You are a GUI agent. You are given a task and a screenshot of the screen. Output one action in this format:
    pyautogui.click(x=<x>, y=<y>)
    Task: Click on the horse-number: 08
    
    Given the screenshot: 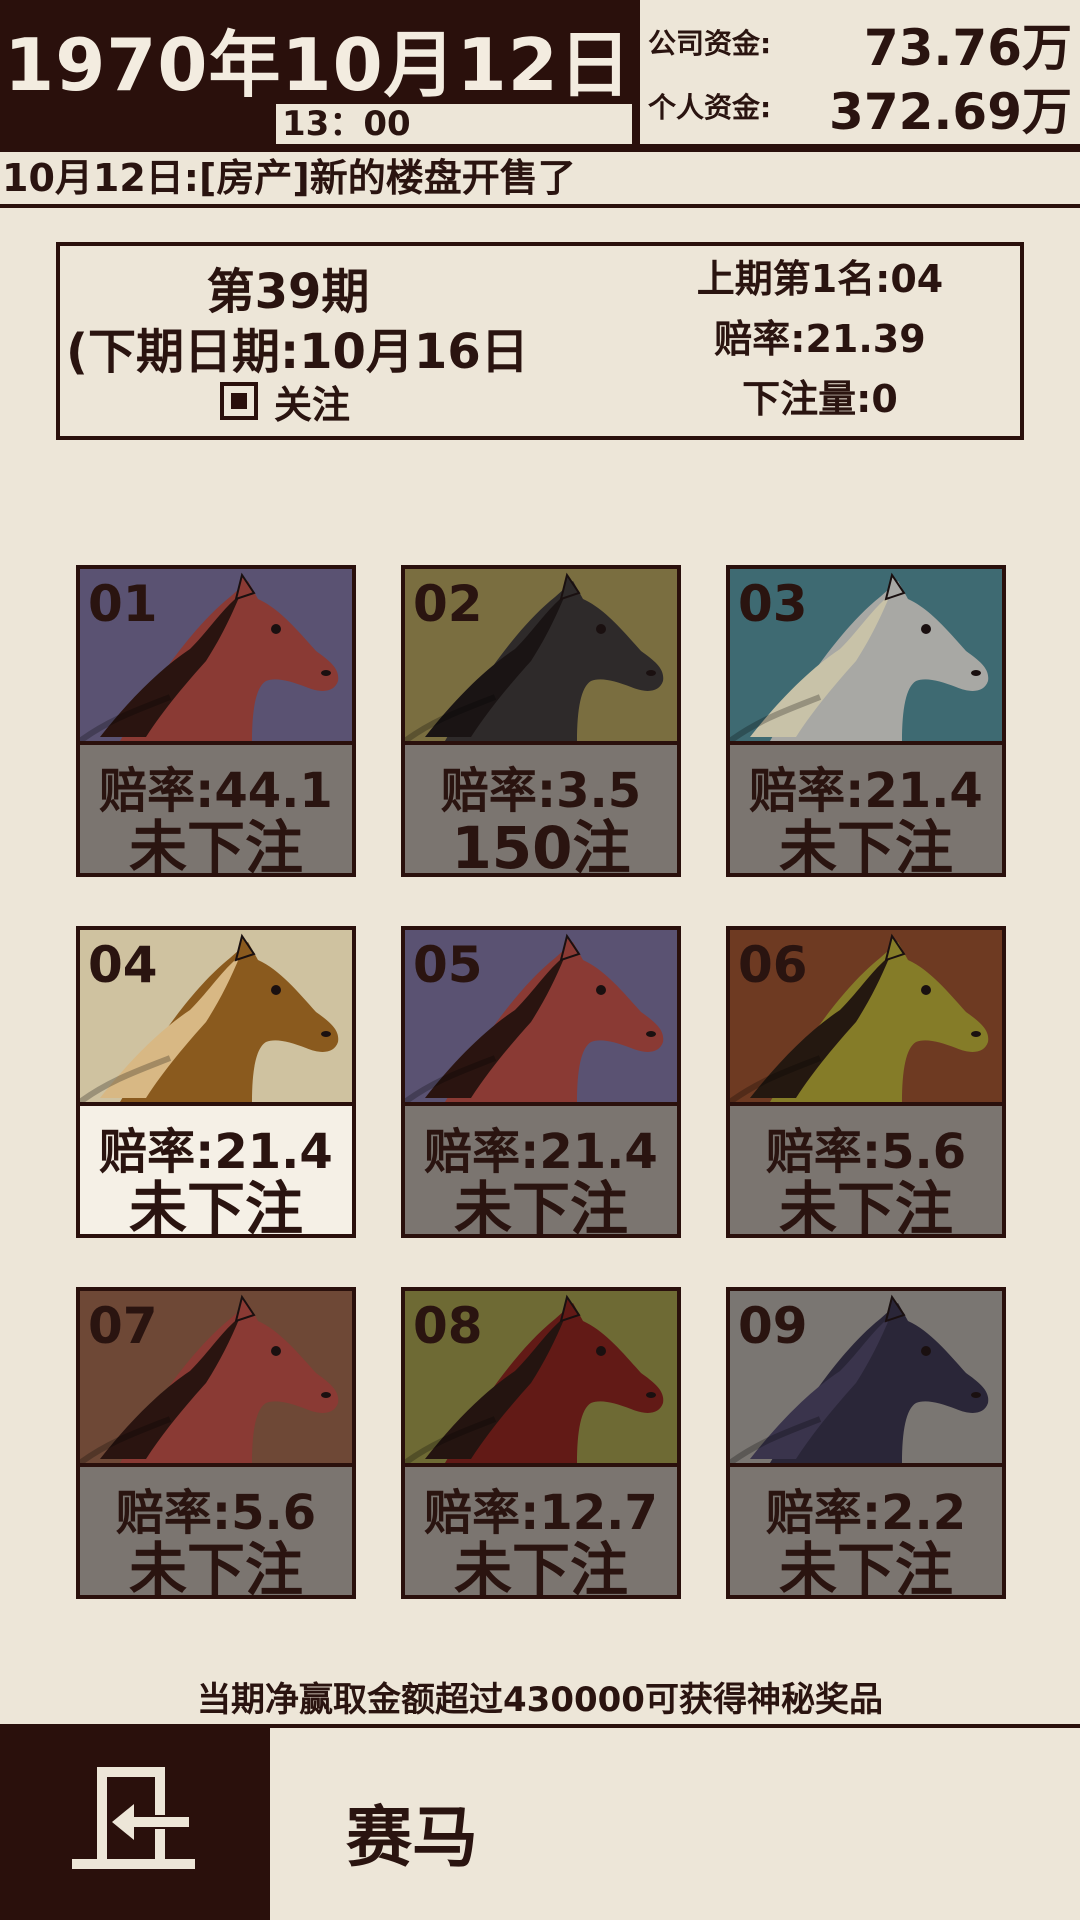 What is the action you would take?
    pyautogui.click(x=448, y=1326)
    